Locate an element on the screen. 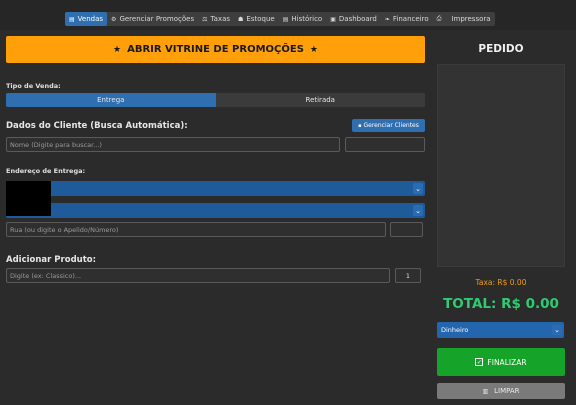 The height and width of the screenshot is (405, 576). tab-financeiro: ❧ Financeiro is located at coordinates (407, 19).